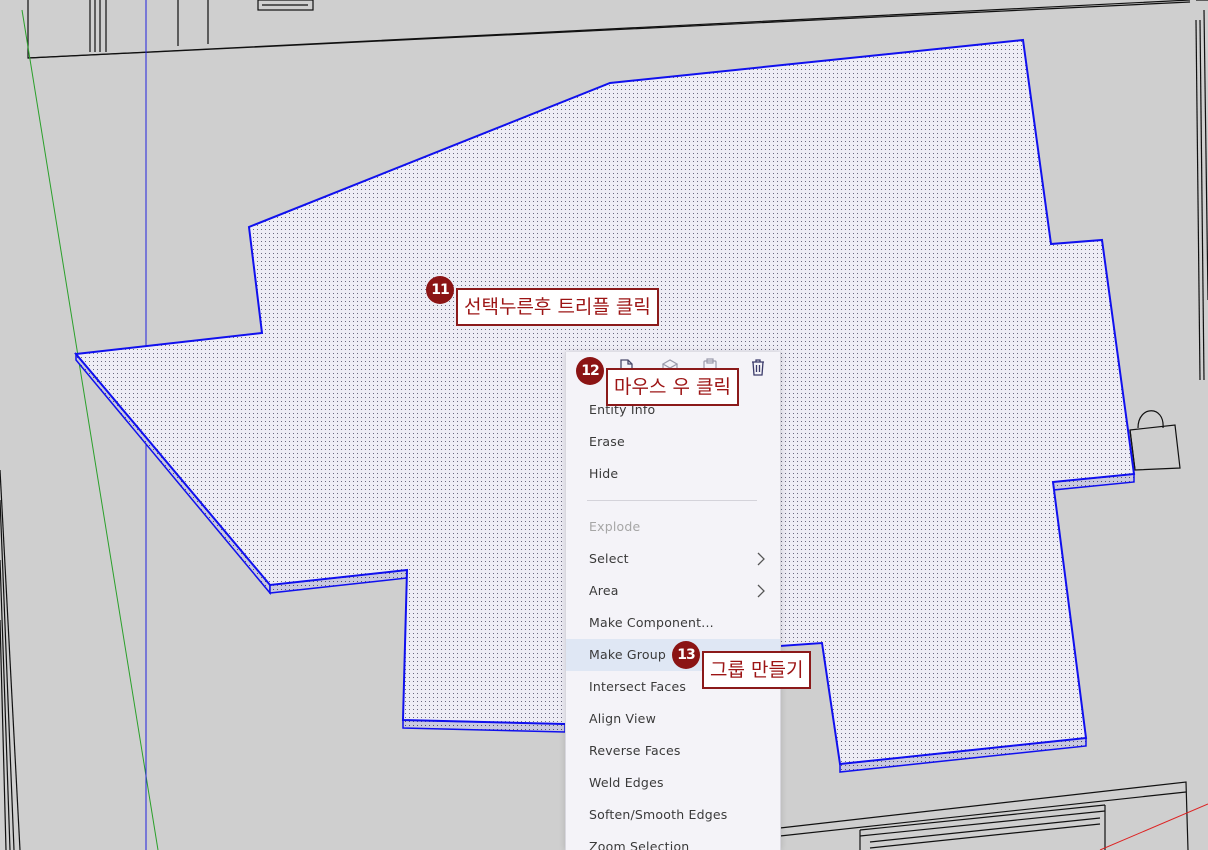 The width and height of the screenshot is (1208, 850). Describe the element at coordinates (604, 473) in the screenshot. I see `menu-item-label: Hide` at that location.